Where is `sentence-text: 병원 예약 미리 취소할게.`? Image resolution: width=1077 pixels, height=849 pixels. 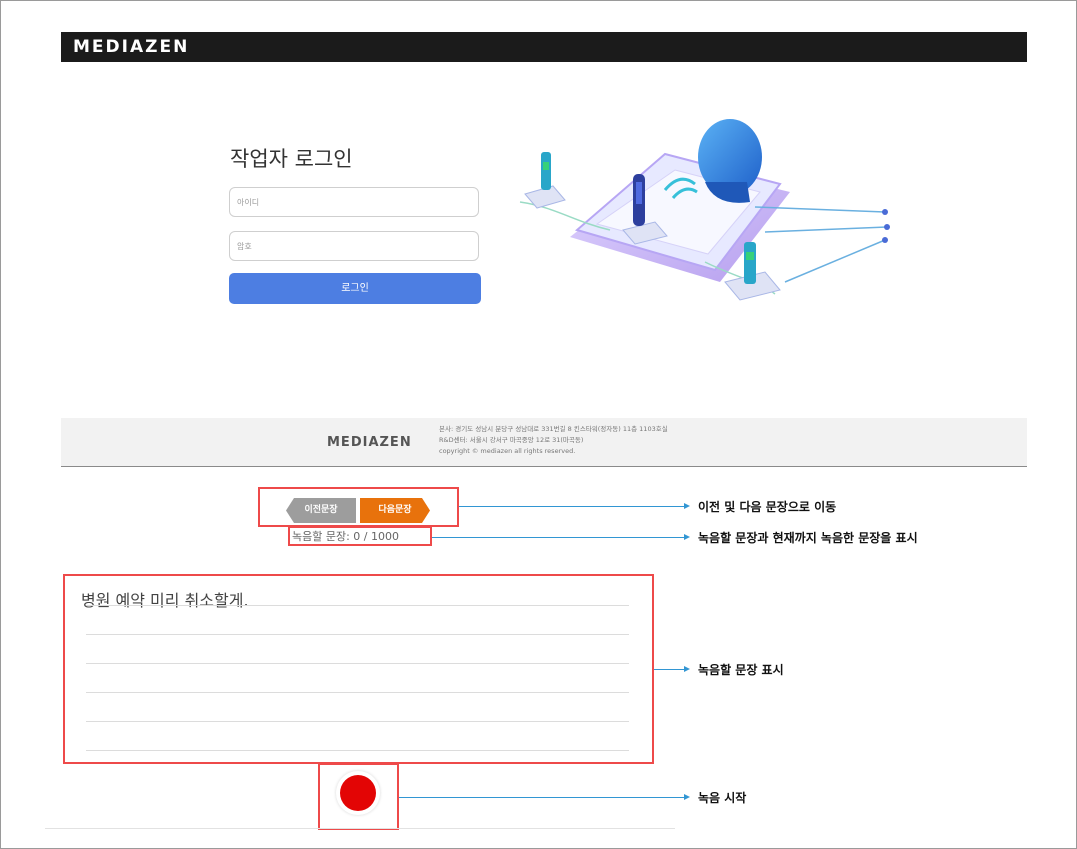
sentence-text: 병원 예약 미리 취소할게. is located at coordinates (165, 600).